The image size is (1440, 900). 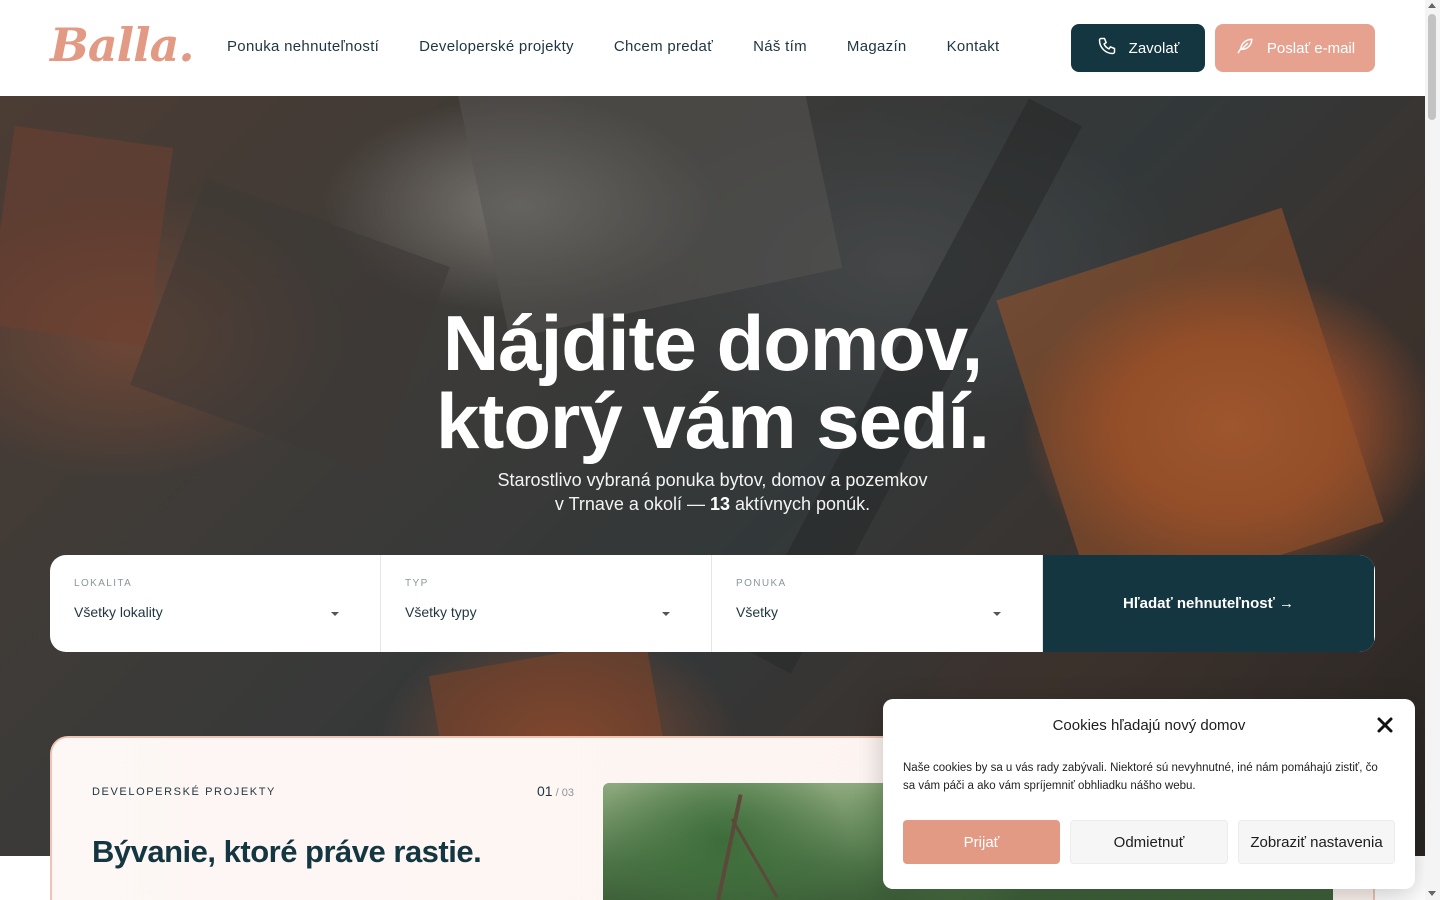 I want to click on location-value: Všetky lokality, so click(x=118, y=612).